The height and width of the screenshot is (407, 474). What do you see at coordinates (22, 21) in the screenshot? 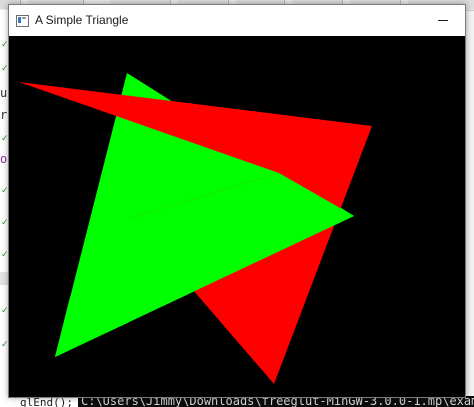
I see `app-window-icon` at bounding box center [22, 21].